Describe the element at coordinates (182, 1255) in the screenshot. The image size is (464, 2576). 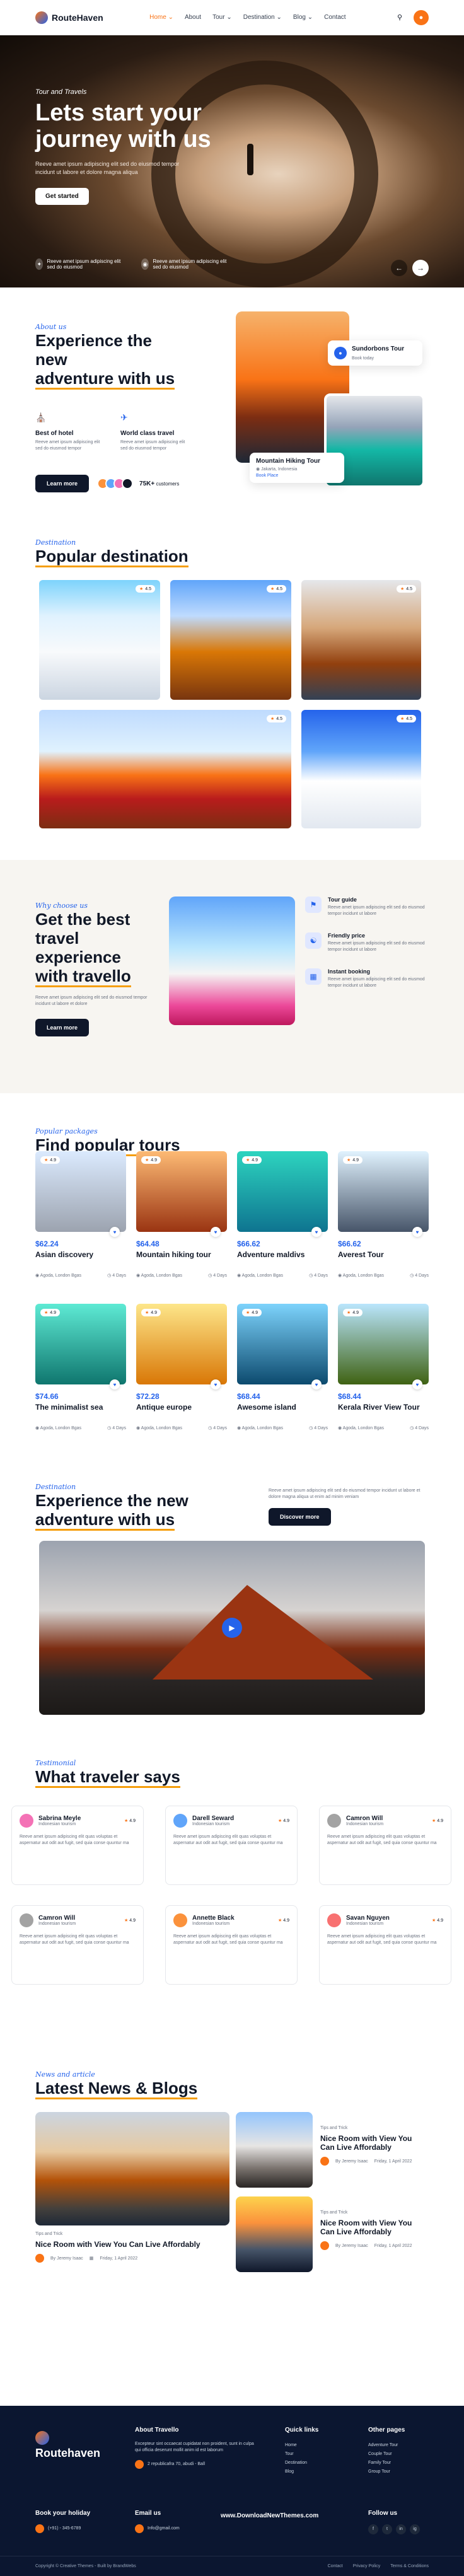
I see `tour-name: Mountain hiking tour` at that location.